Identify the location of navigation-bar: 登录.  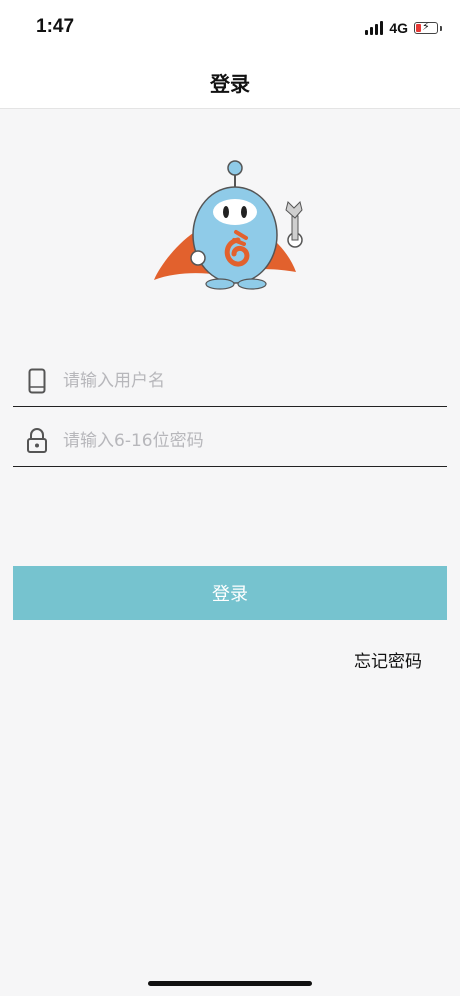
(230, 82).